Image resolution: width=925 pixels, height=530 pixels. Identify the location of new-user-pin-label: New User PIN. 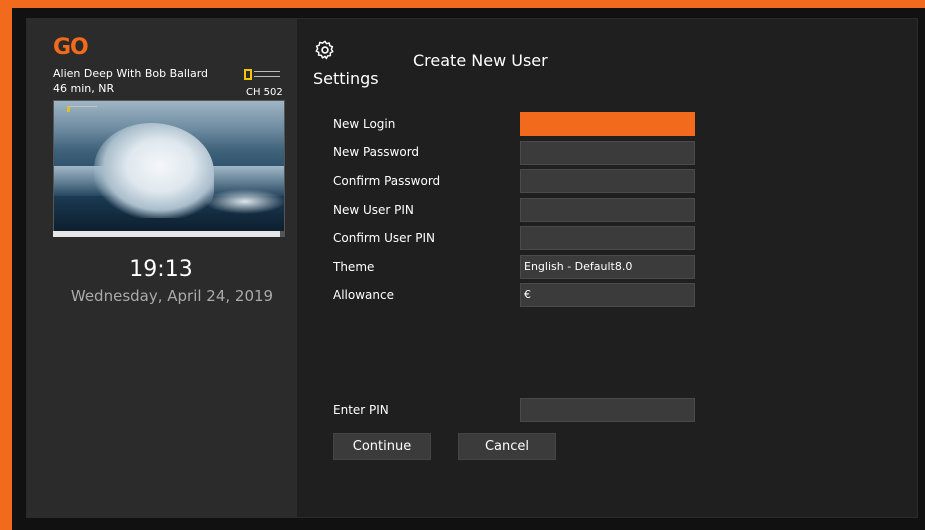
(373, 210).